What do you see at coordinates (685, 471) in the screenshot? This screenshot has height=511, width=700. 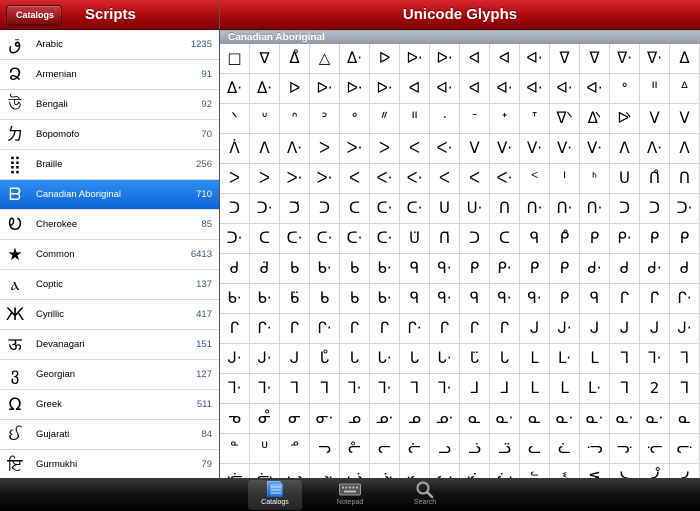 I see `glyph-cell: ᓯ` at bounding box center [685, 471].